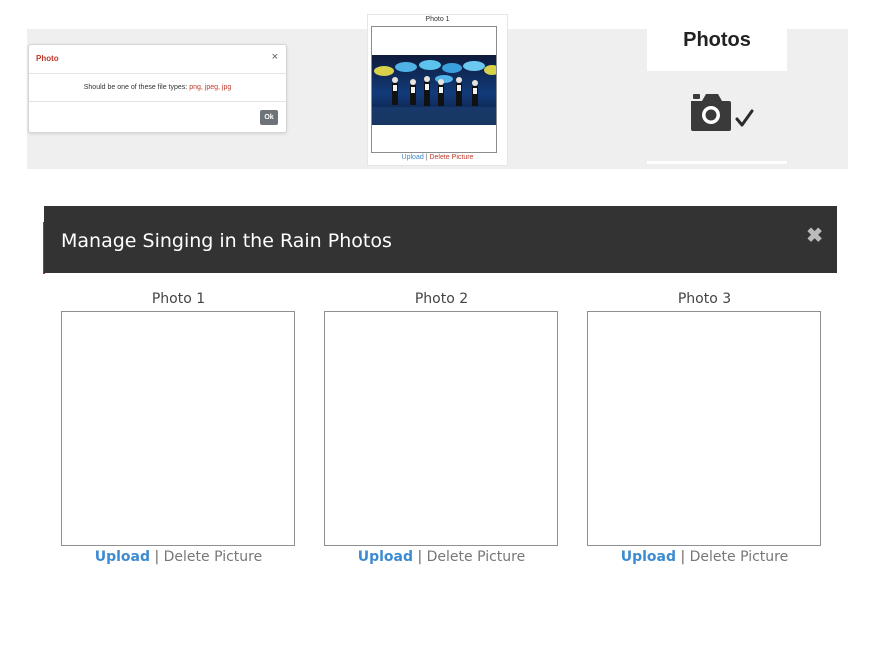  Describe the element at coordinates (437, 19) in the screenshot. I see `photo-card-label: Photo 1` at that location.